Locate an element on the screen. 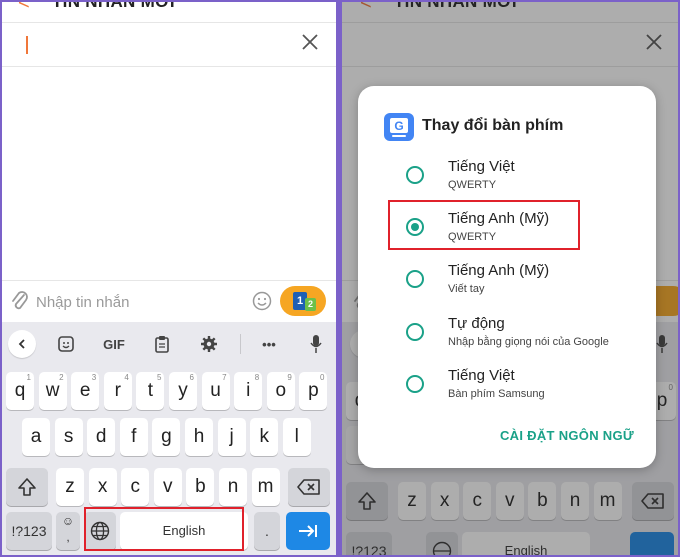 The width and height of the screenshot is (680, 557). sticker-icon is located at coordinates (66, 344).